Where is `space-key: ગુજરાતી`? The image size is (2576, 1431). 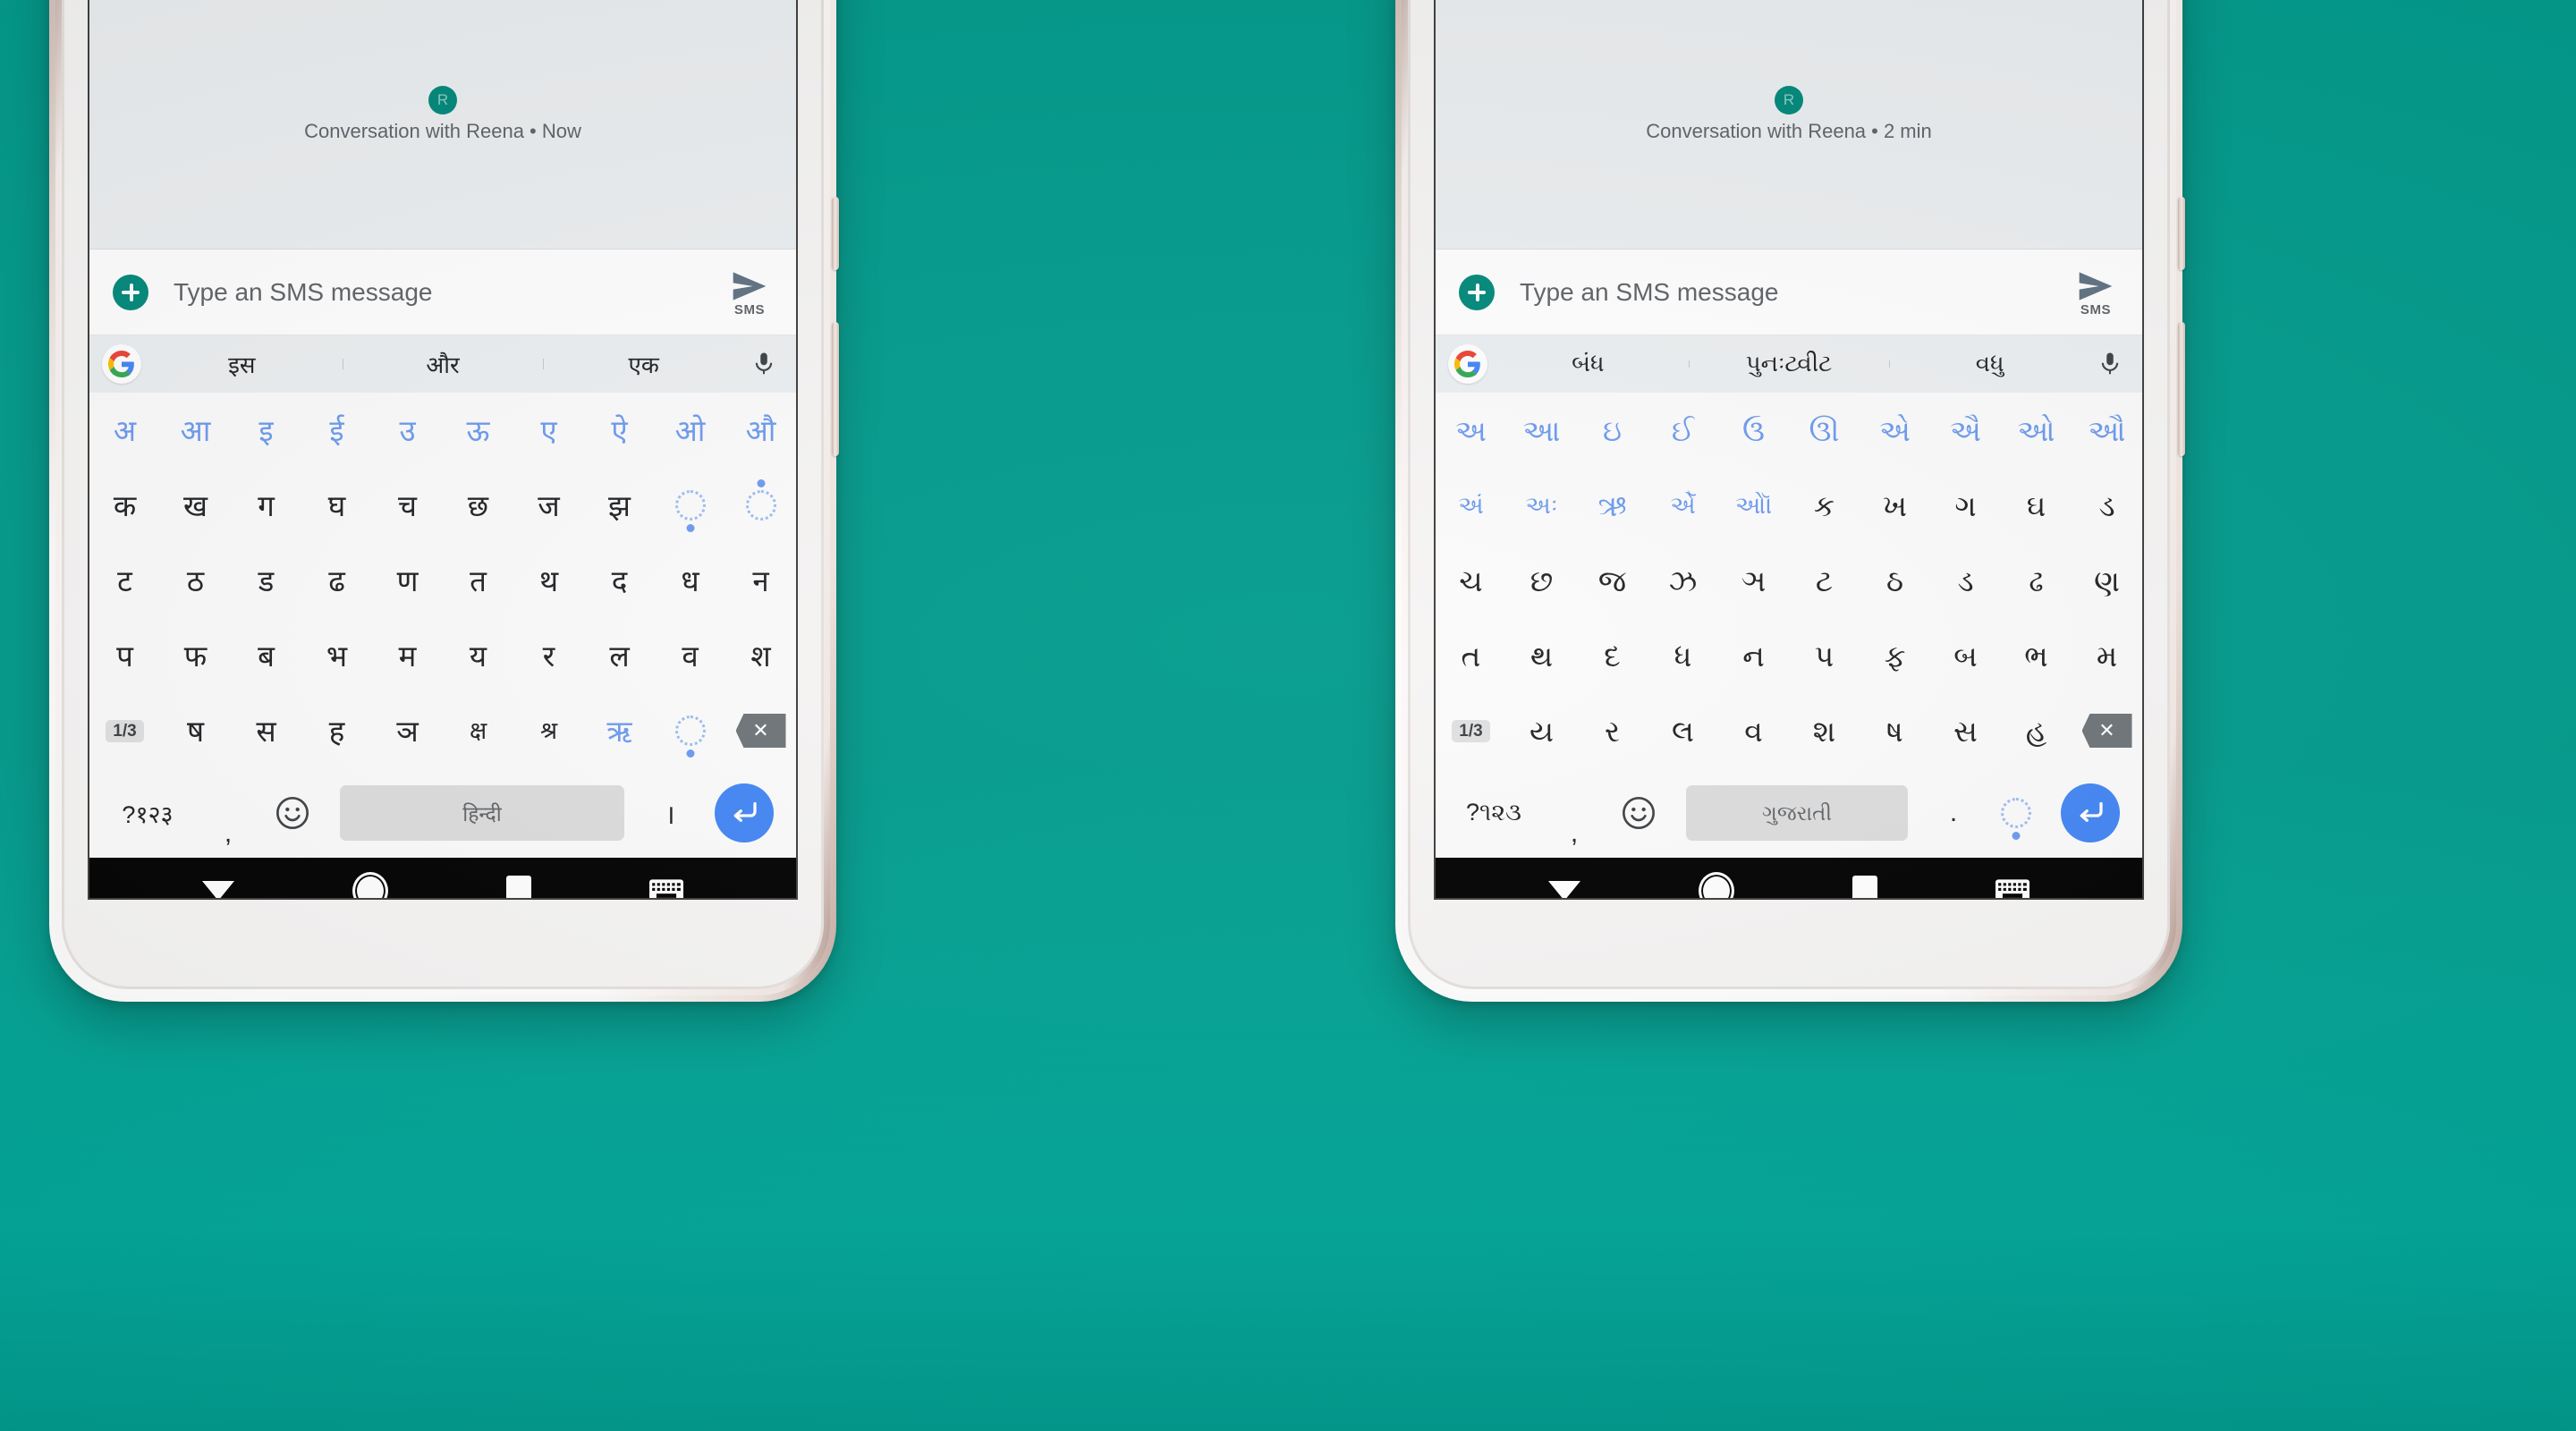
space-key: ગુજરાતી is located at coordinates (1797, 813).